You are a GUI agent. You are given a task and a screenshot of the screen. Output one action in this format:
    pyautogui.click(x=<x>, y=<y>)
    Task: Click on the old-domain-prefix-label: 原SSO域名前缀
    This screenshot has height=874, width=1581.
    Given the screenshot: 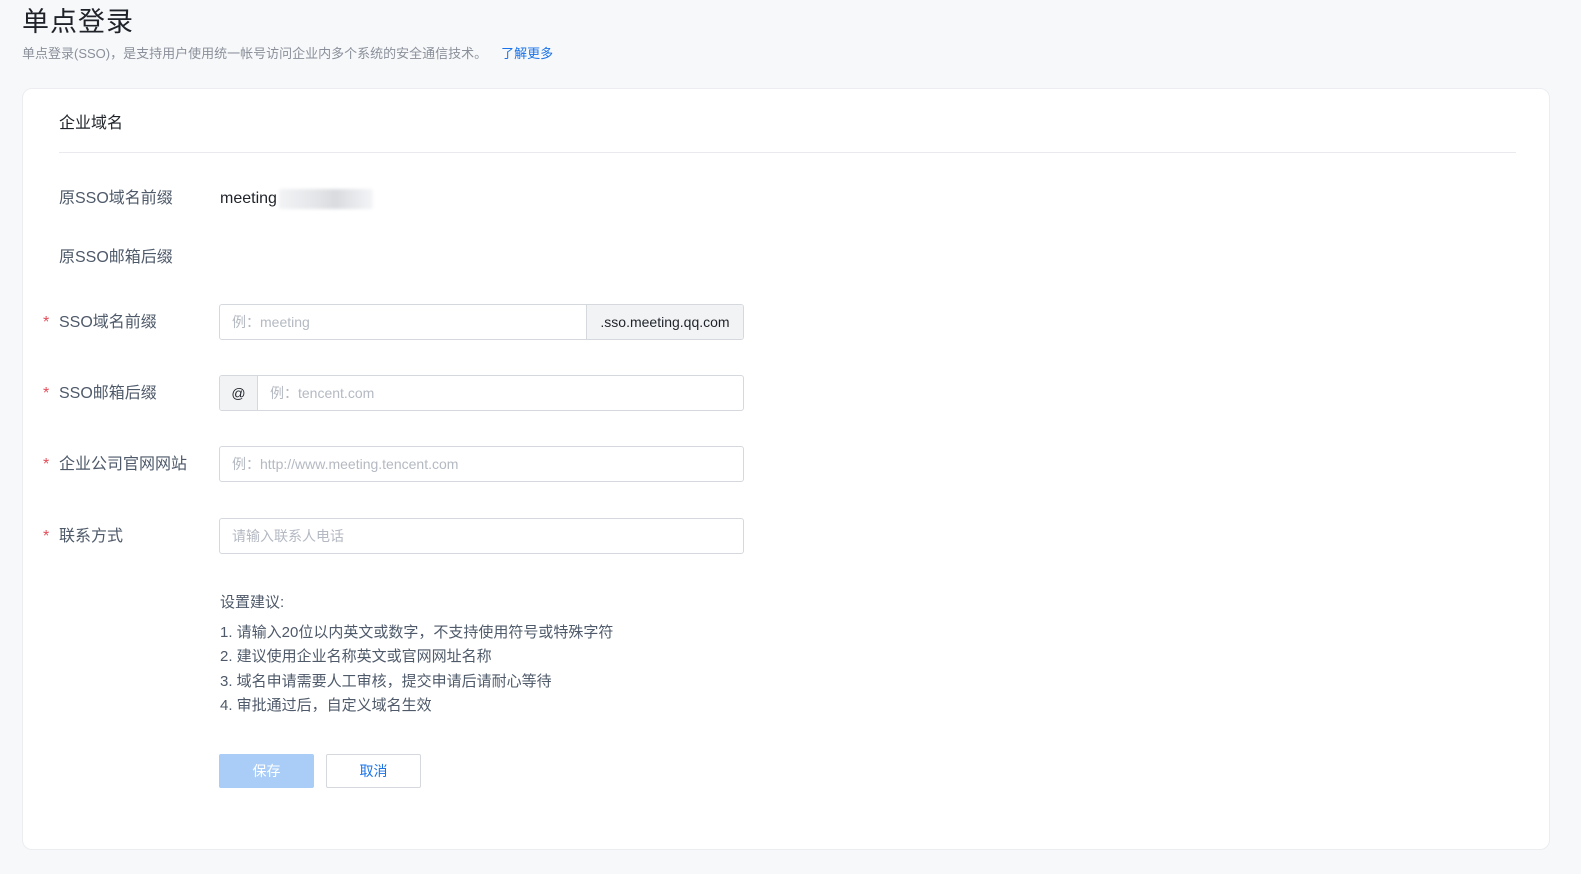 What is the action you would take?
    pyautogui.click(x=116, y=198)
    